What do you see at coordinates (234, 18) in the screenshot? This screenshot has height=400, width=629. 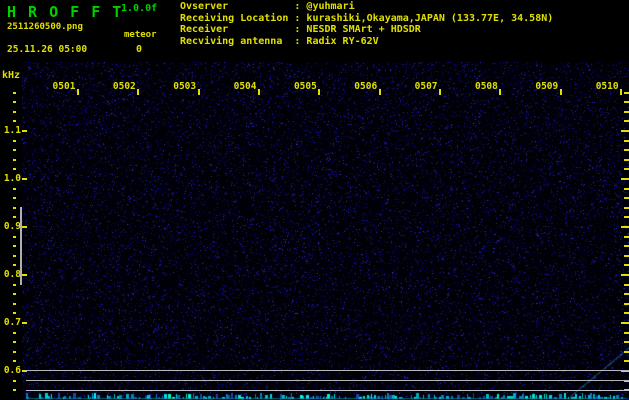 I see `observation-label: Receiving Location` at bounding box center [234, 18].